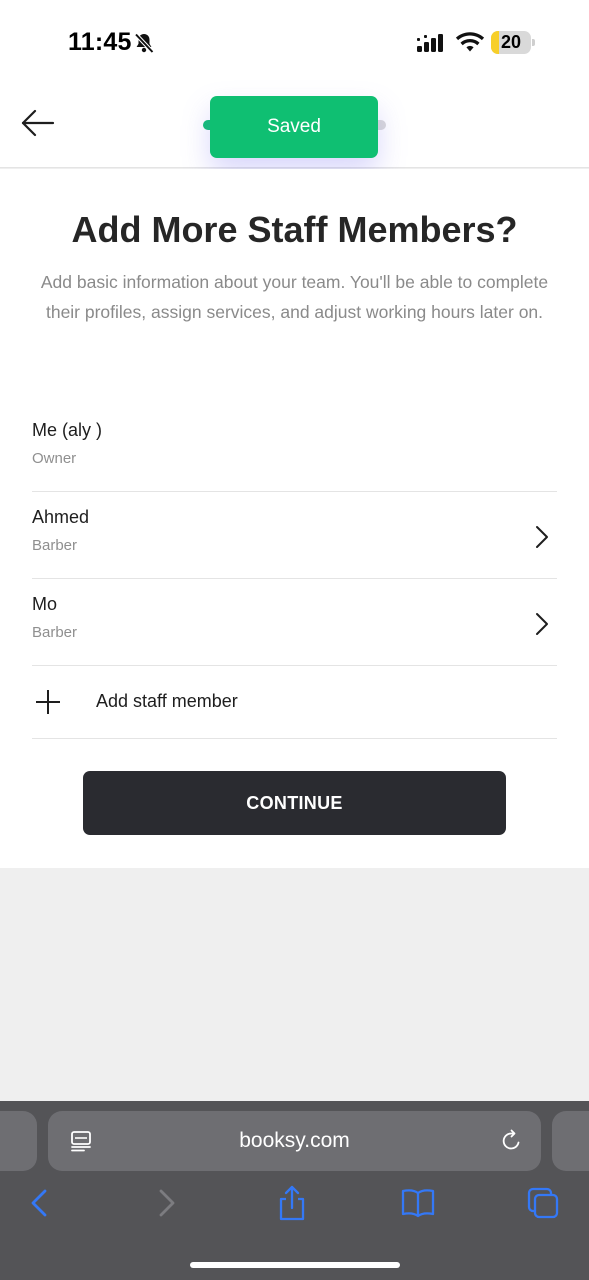 The height and width of the screenshot is (1280, 589). What do you see at coordinates (430, 43) in the screenshot?
I see `cellular-signal-icon` at bounding box center [430, 43].